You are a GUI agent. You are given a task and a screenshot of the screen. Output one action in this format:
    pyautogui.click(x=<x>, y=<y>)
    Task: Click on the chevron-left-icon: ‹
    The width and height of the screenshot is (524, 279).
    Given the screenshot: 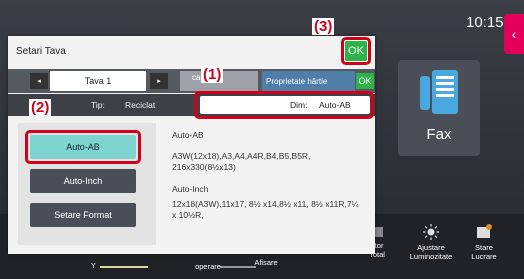 What is the action you would take?
    pyautogui.click(x=514, y=34)
    